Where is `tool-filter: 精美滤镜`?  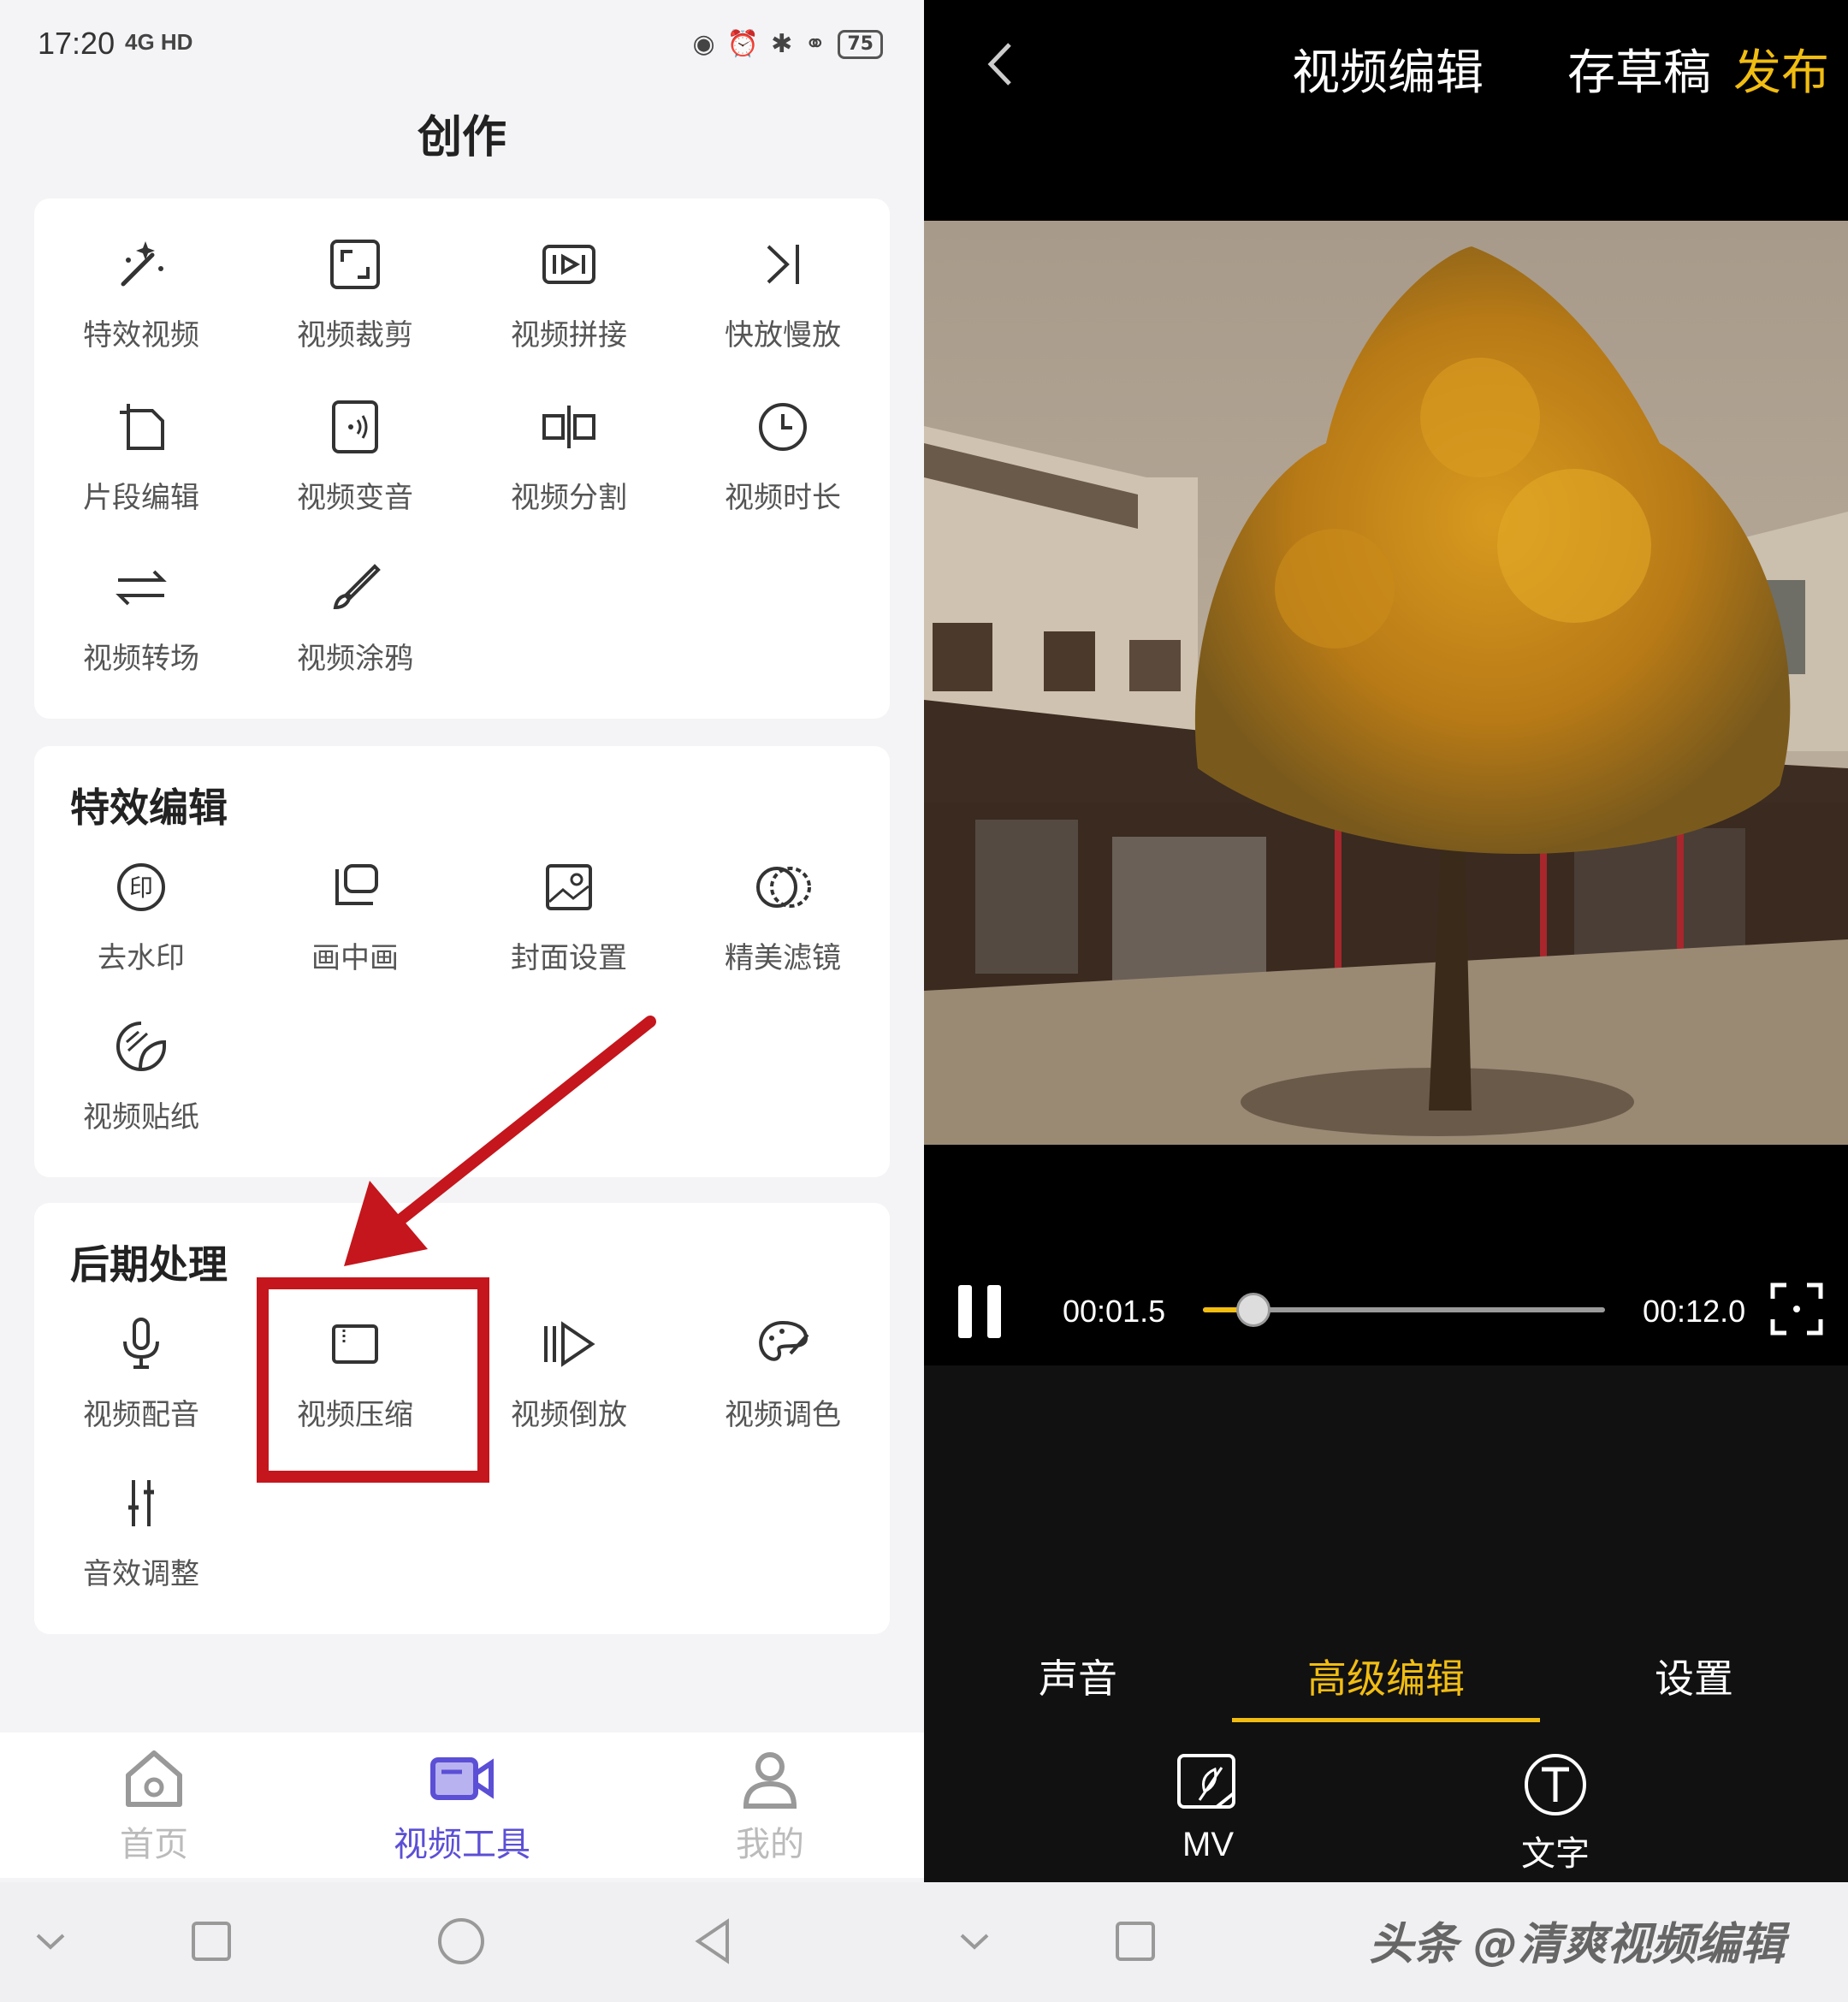
tool-filter: 精美滤镜 is located at coordinates (783, 934).